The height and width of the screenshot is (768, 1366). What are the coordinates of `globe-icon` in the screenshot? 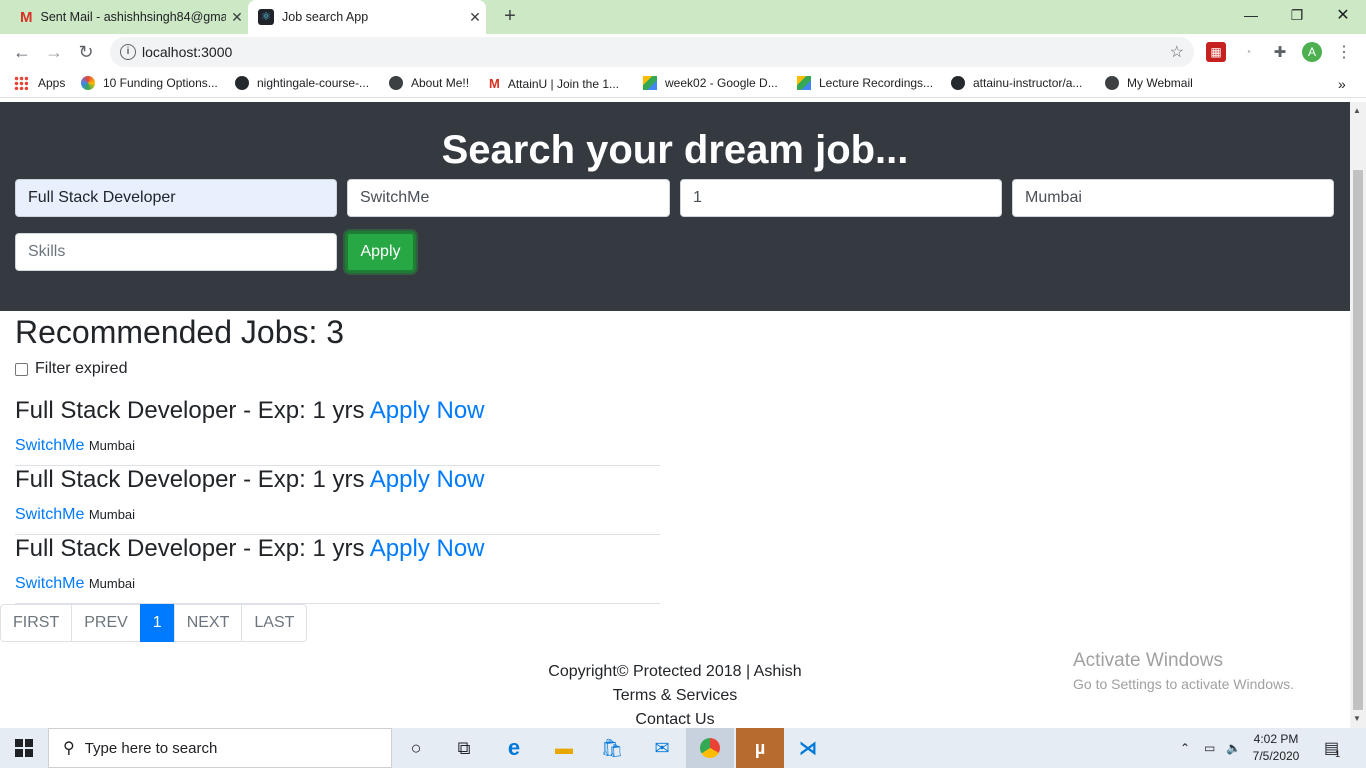 It's located at (396, 83).